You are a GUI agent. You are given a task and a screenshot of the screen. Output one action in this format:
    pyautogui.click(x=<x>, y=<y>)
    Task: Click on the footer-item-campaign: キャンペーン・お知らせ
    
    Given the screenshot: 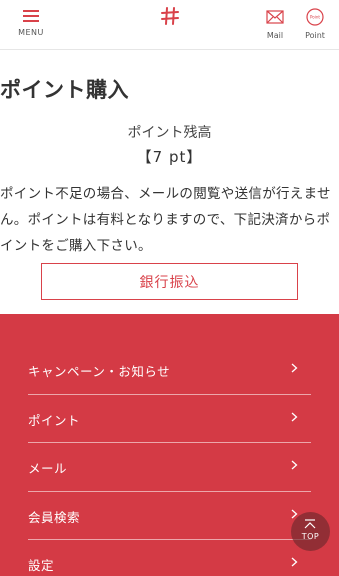 What is the action you would take?
    pyautogui.click(x=169, y=370)
    